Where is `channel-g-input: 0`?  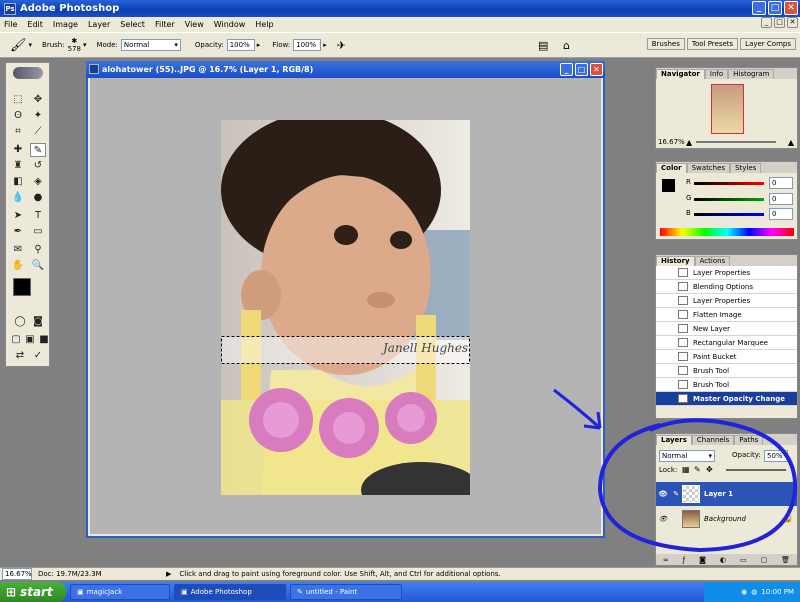
channel-g-input: 0 is located at coordinates (781, 199).